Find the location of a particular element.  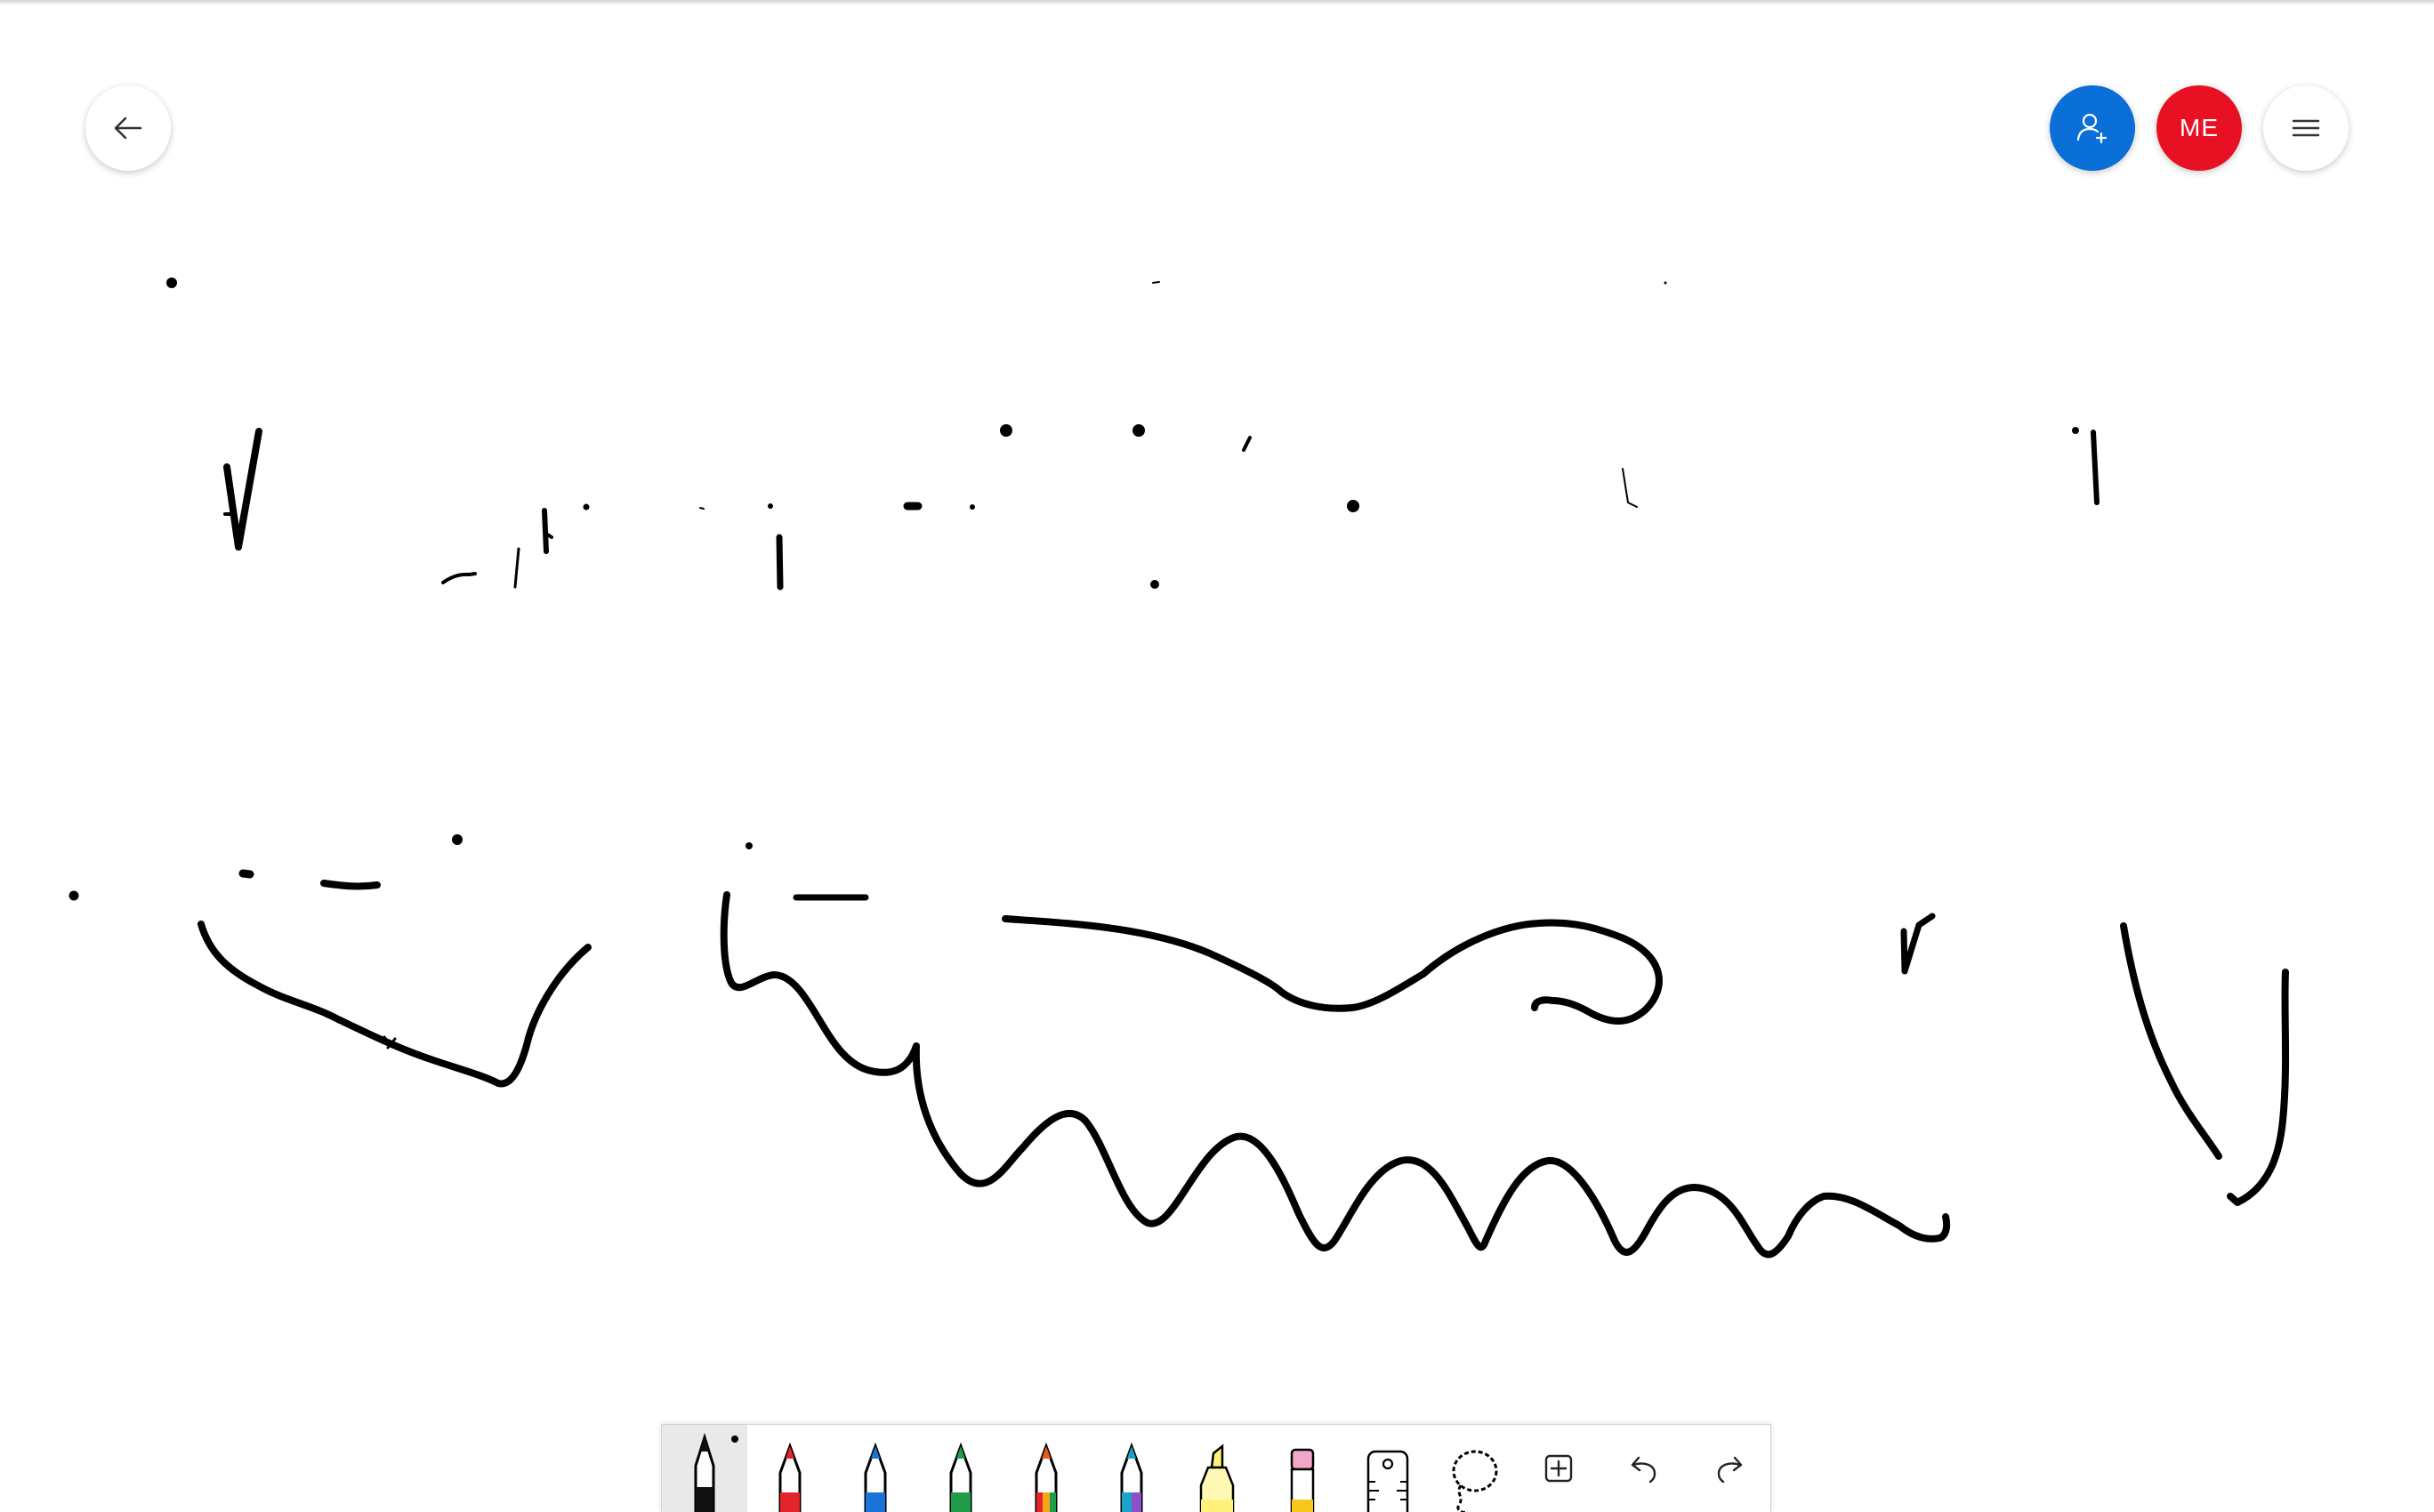

red-pen-icon is located at coordinates (790, 1477).